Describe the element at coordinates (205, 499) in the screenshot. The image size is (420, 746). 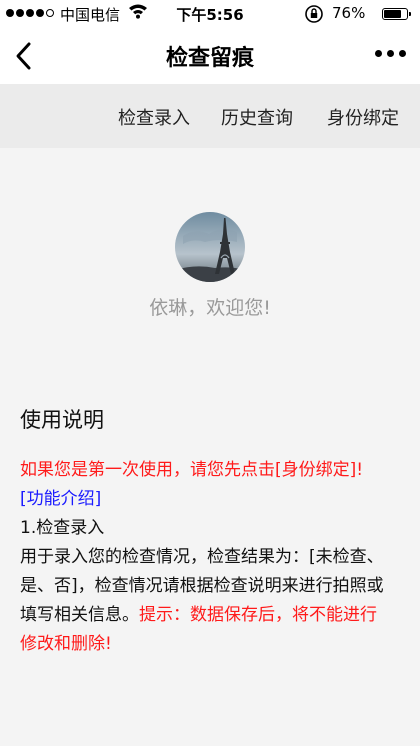
I see `feature-intro-link: [功能介绍]` at that location.